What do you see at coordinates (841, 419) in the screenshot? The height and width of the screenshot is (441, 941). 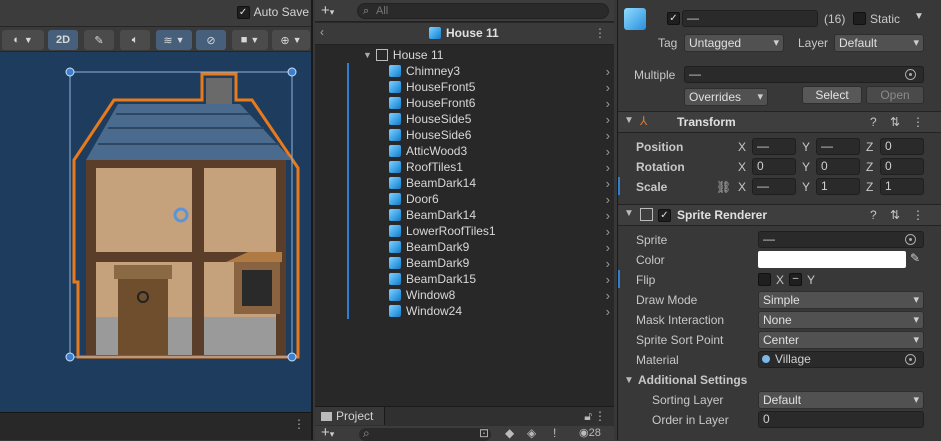 I see `order-in-layer-field: 0` at bounding box center [841, 419].